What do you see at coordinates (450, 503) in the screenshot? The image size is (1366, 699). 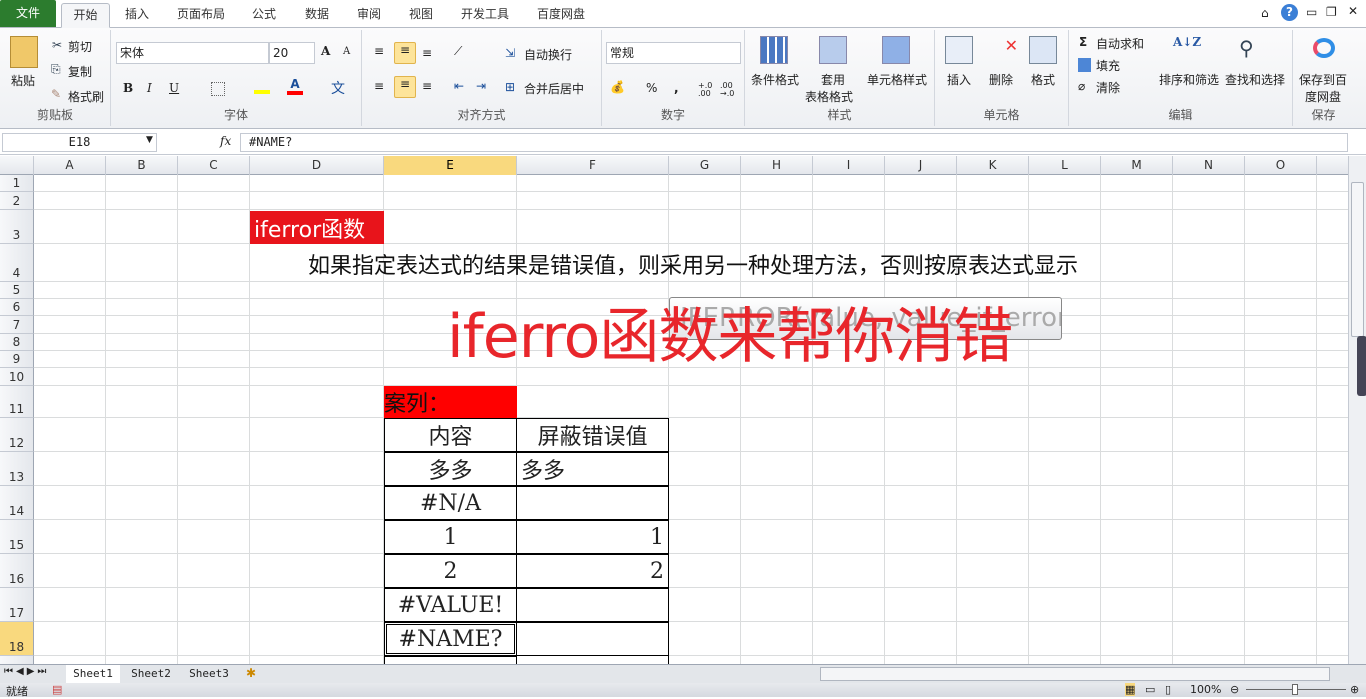 I see `table-cell-content: #N/A` at bounding box center [450, 503].